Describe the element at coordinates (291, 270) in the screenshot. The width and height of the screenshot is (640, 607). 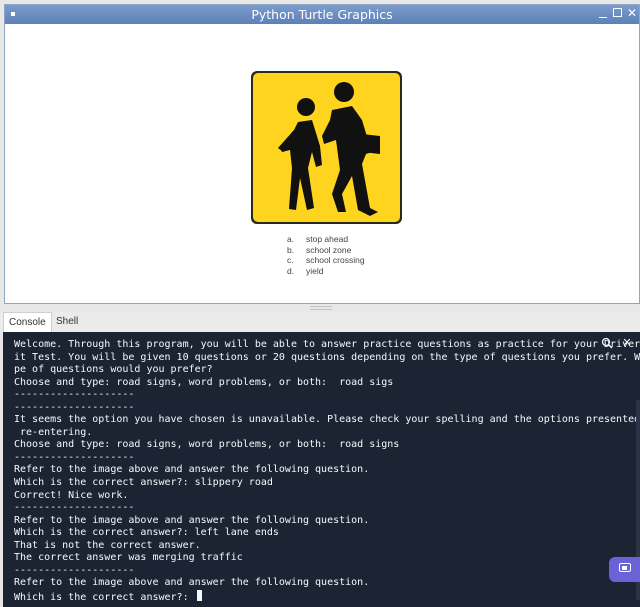
I see `answer-letter: d.` at that location.